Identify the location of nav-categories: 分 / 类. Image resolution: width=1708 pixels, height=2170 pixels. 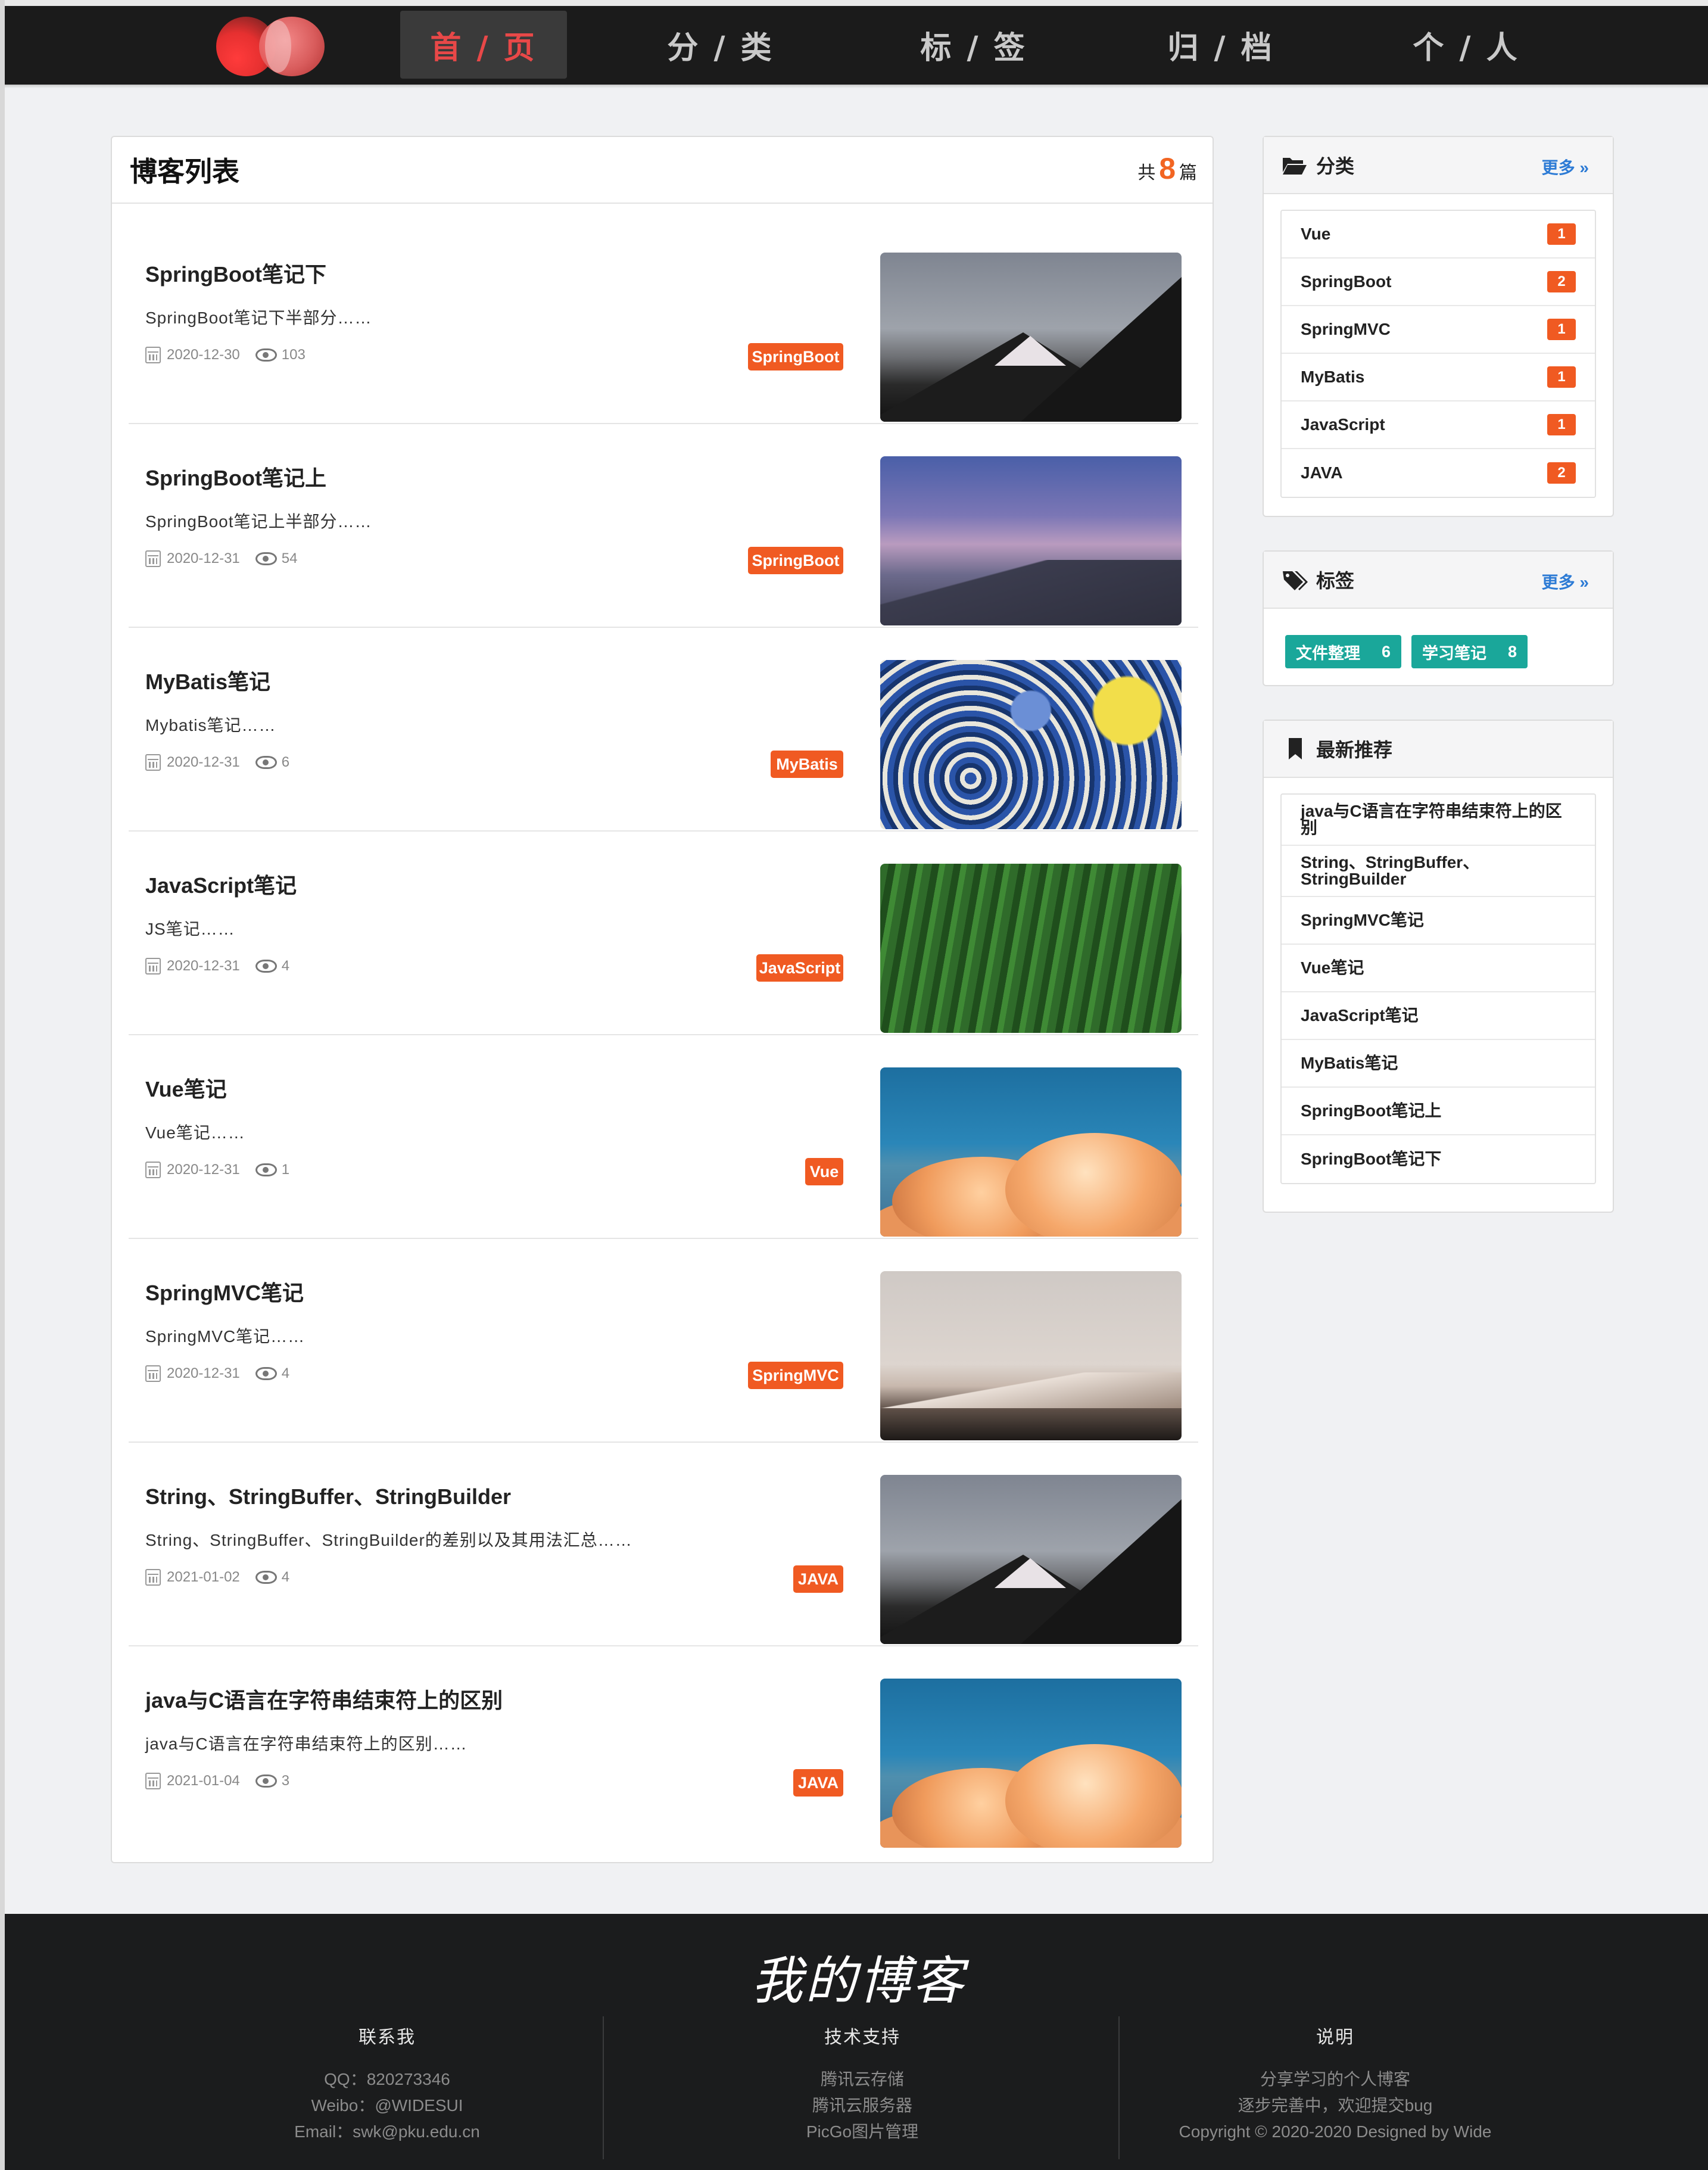
(721, 45).